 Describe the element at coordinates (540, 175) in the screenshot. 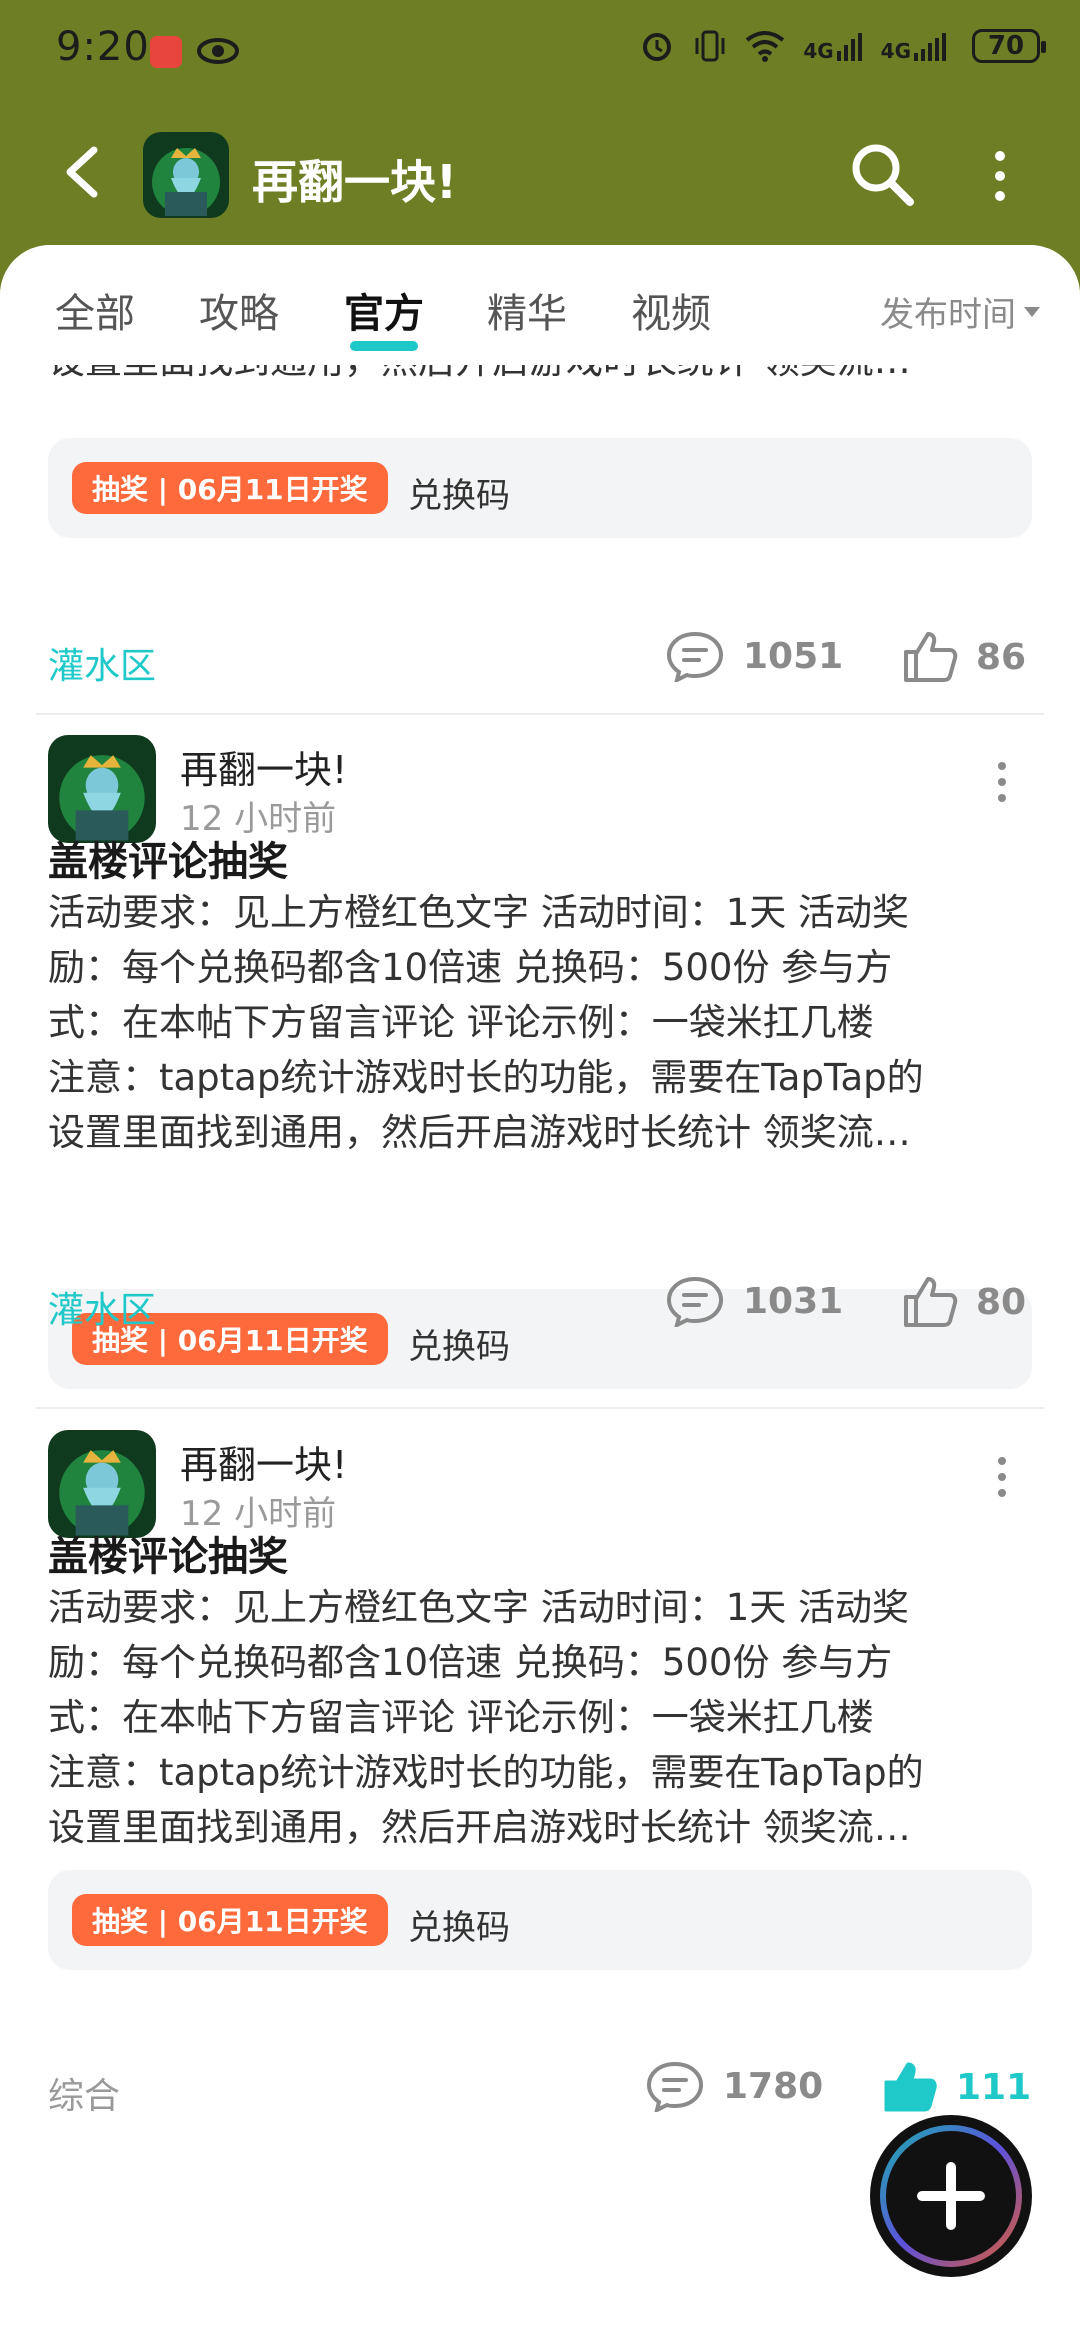

I see `app-bar: 再翻一块!` at that location.